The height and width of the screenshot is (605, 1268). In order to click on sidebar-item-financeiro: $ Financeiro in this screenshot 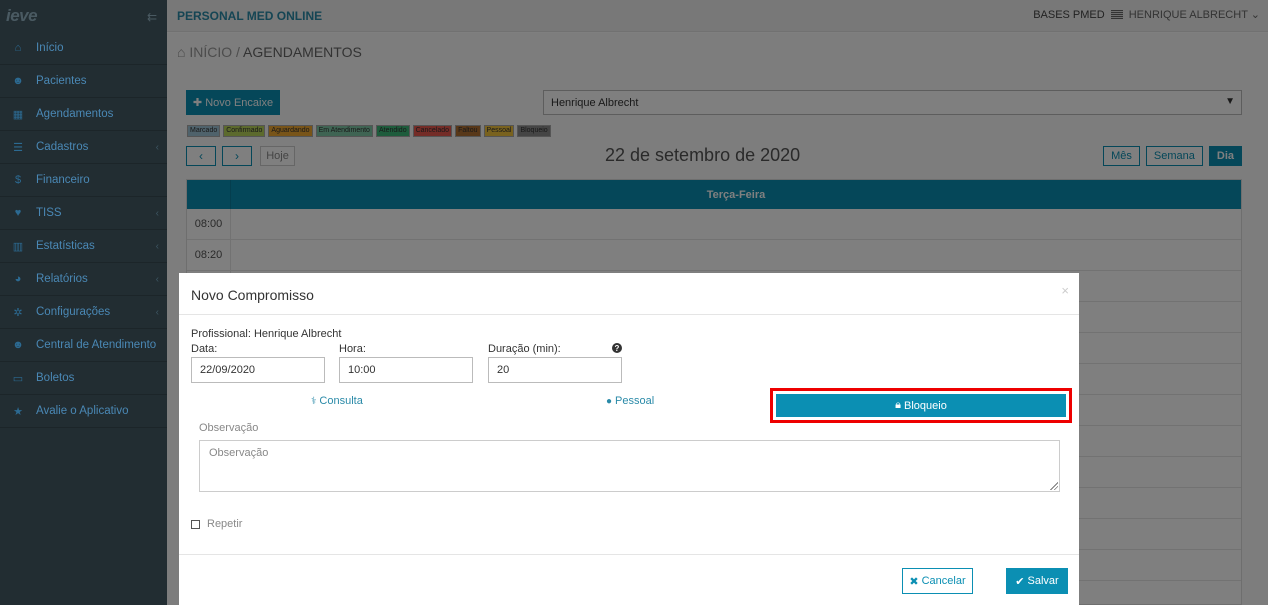, I will do `click(83, 180)`.